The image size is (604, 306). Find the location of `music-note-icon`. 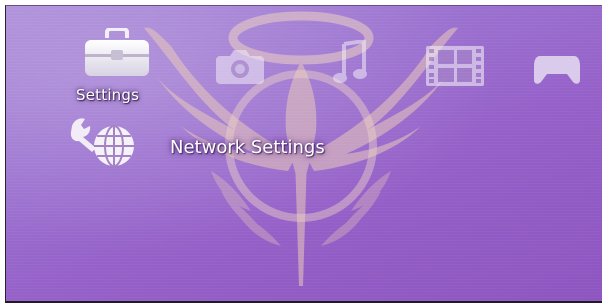

music-note-icon is located at coordinates (350, 63).